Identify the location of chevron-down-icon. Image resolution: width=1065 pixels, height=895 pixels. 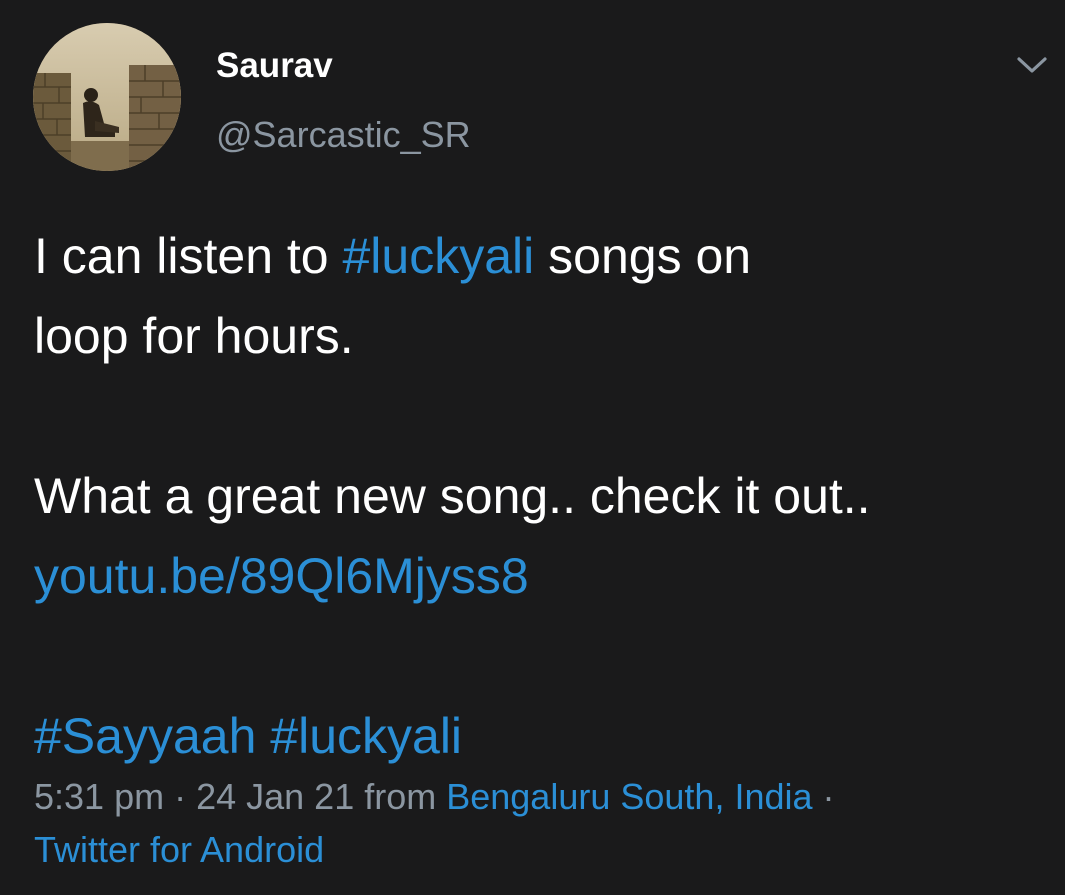
(1032, 65).